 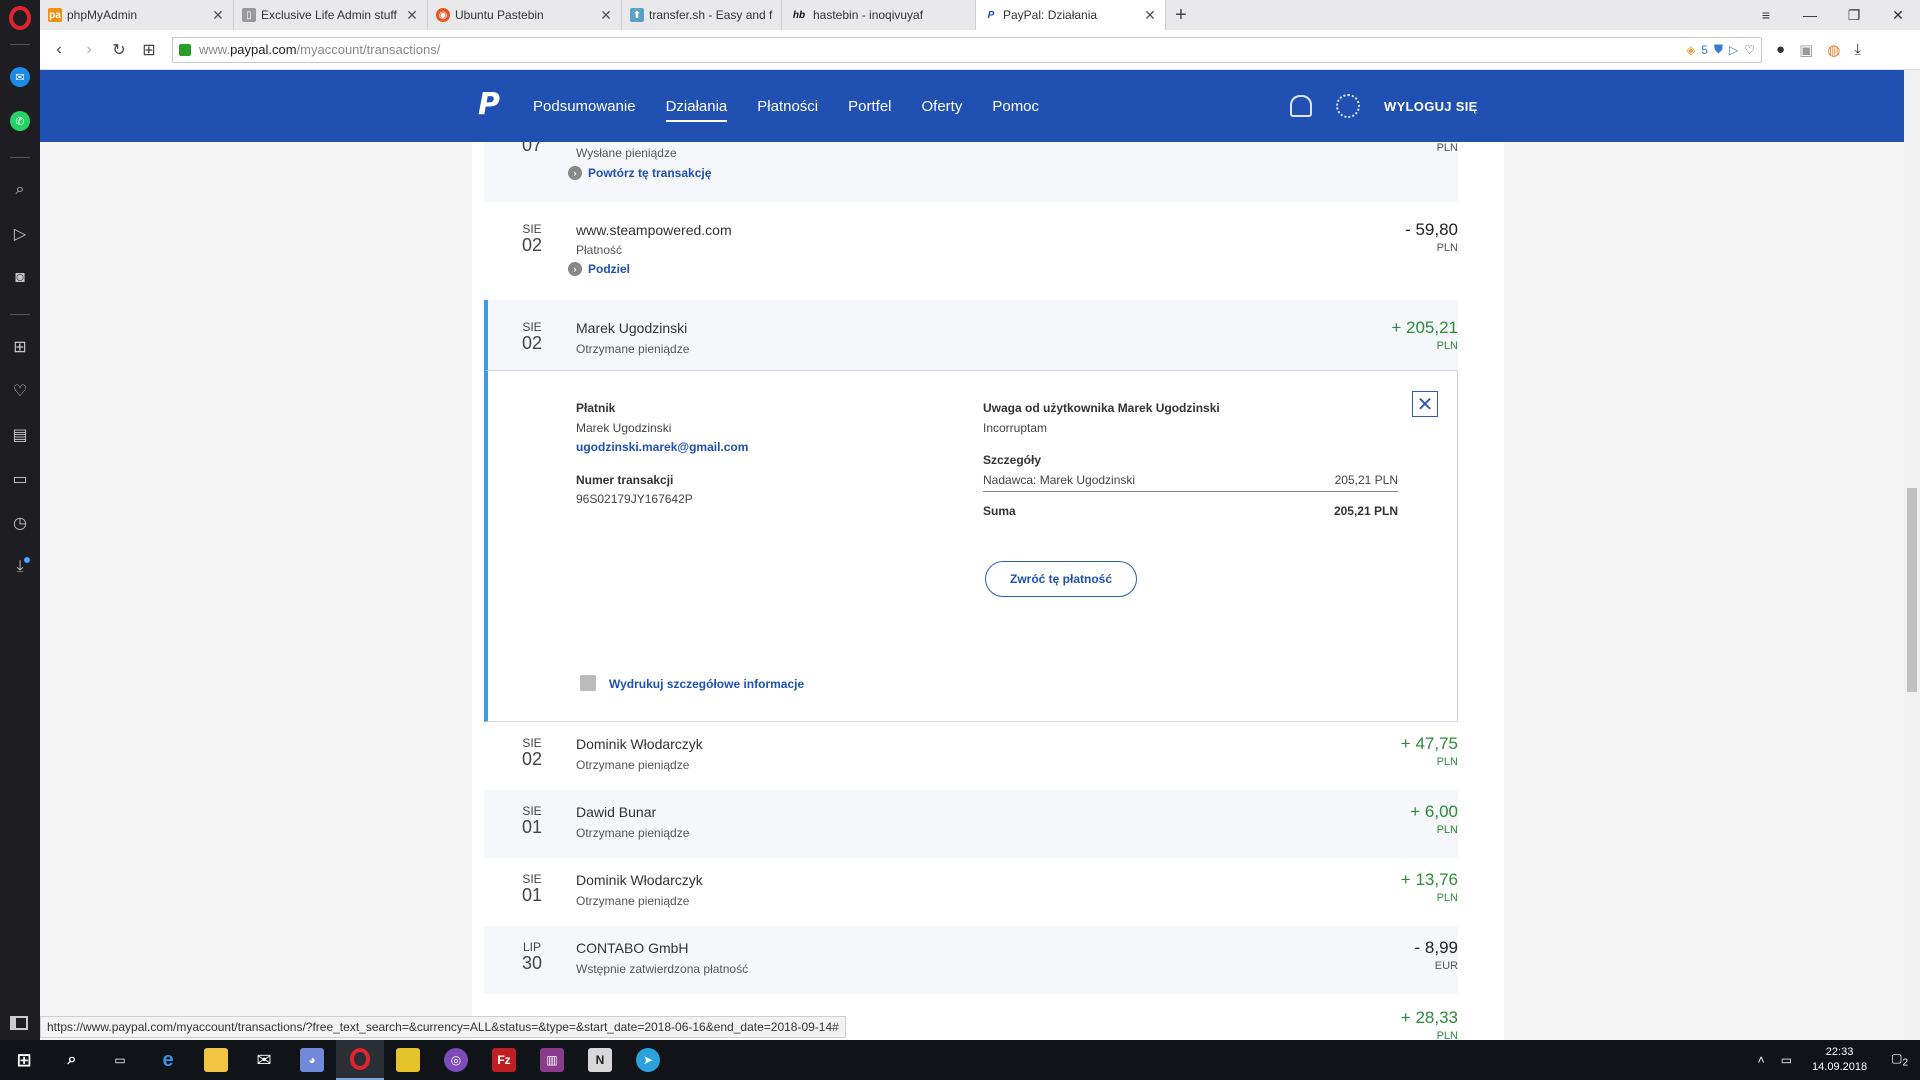 What do you see at coordinates (662, 447) in the screenshot?
I see `payer-email-link: ugodzinski.marek@gmail.com` at bounding box center [662, 447].